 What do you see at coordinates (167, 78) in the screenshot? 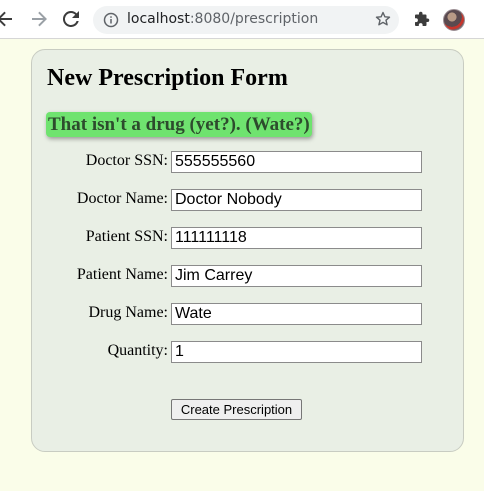
I see `form-title: New Prescription Form` at bounding box center [167, 78].